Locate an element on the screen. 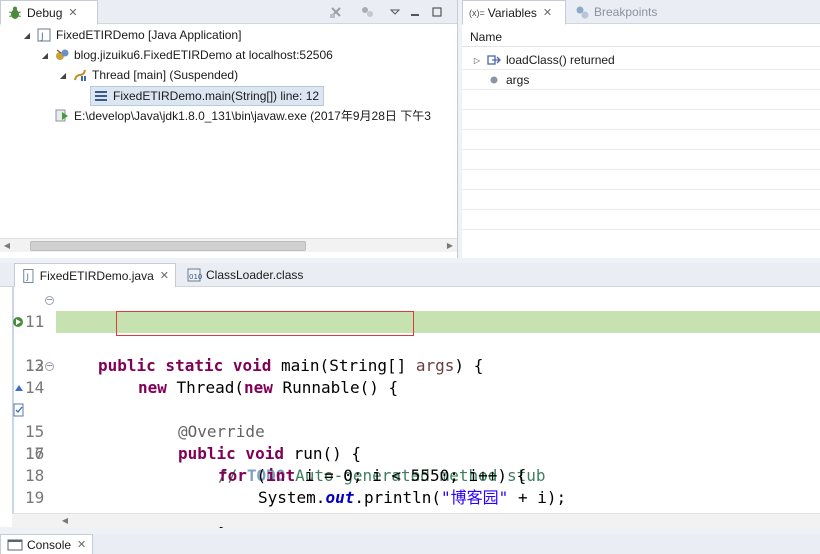 The height and width of the screenshot is (554, 820). code-line-19: 19 } is located at coordinates (410, 497).